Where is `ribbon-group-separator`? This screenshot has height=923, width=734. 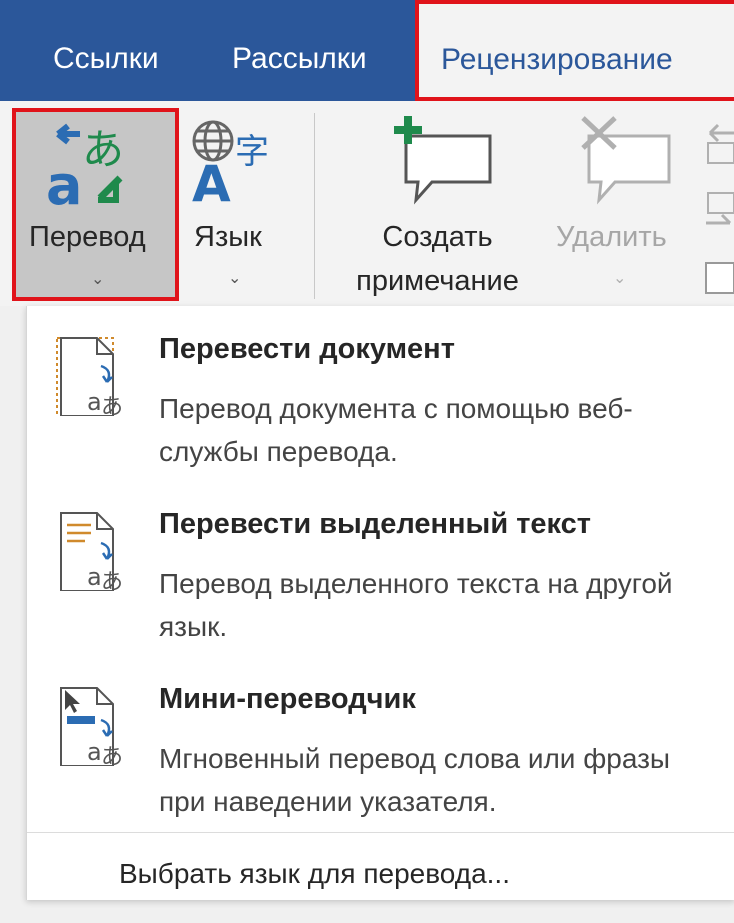
ribbon-group-separator is located at coordinates (314, 206).